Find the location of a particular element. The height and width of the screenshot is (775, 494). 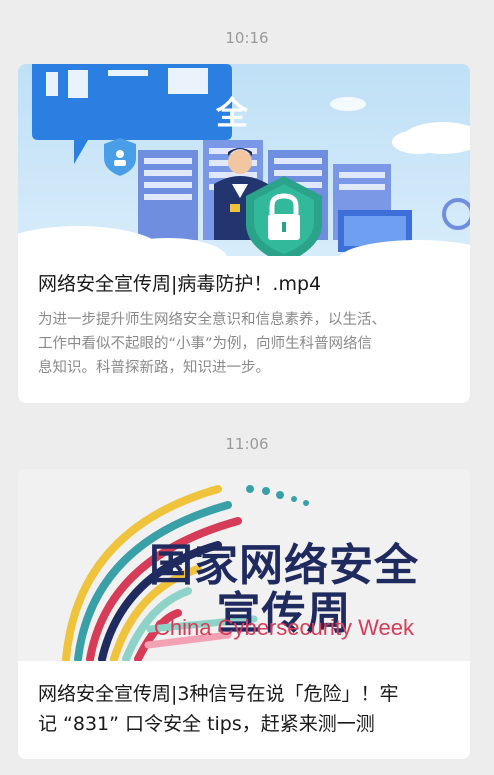

article-title-2-line: 网络安全宣传周|3种信号在说「危险」！牢 is located at coordinates (244, 694).